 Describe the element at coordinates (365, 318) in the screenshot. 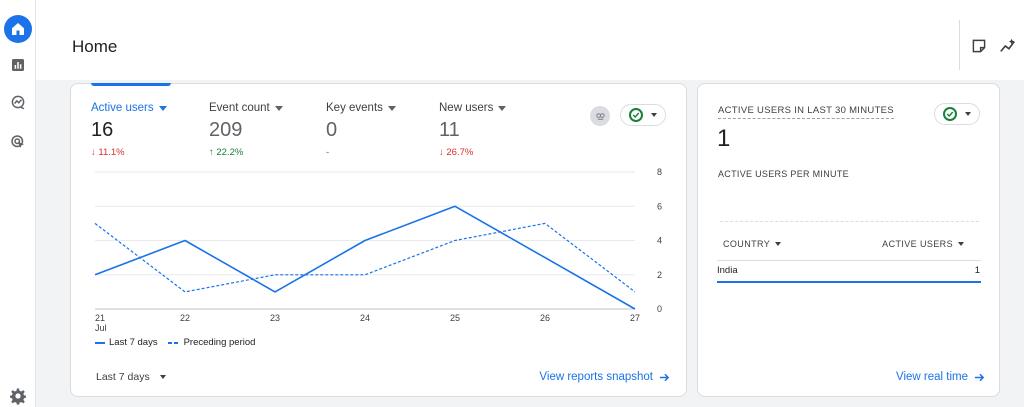

I see `x-tick-label: 24` at that location.